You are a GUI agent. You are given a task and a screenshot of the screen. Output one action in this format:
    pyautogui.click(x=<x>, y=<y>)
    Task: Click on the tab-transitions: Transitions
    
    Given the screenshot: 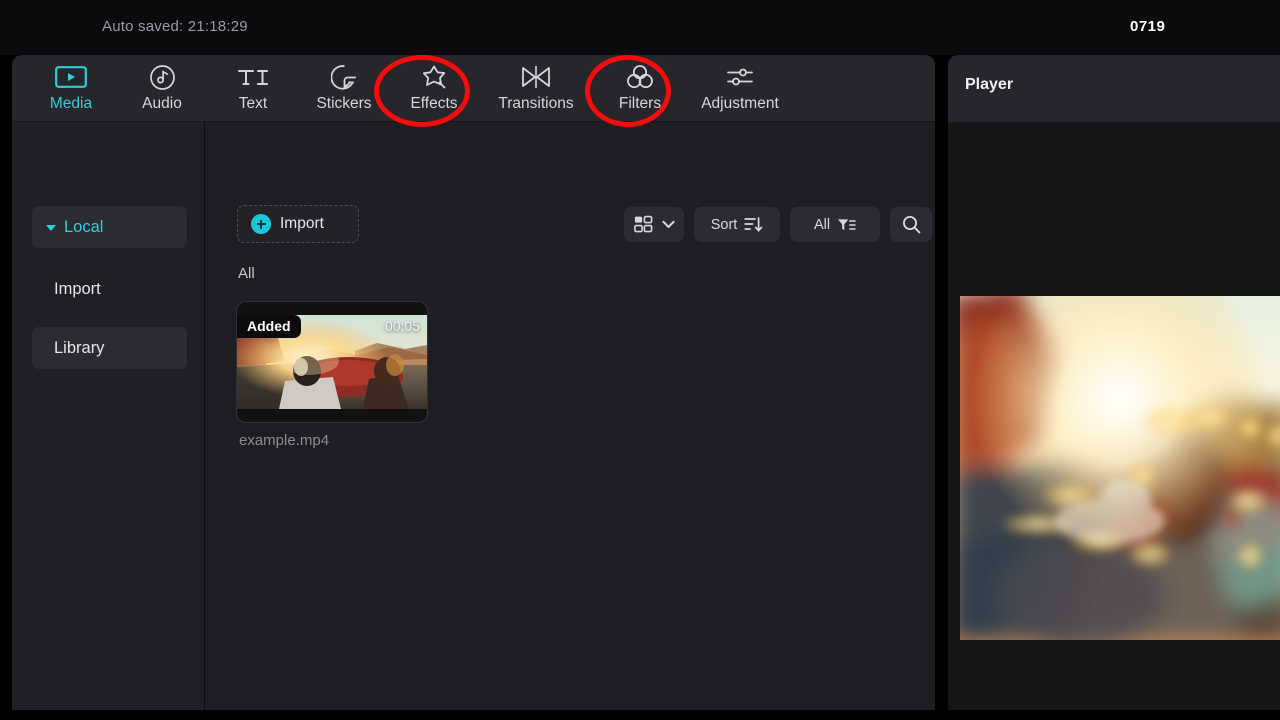 What is the action you would take?
    pyautogui.click(x=536, y=90)
    